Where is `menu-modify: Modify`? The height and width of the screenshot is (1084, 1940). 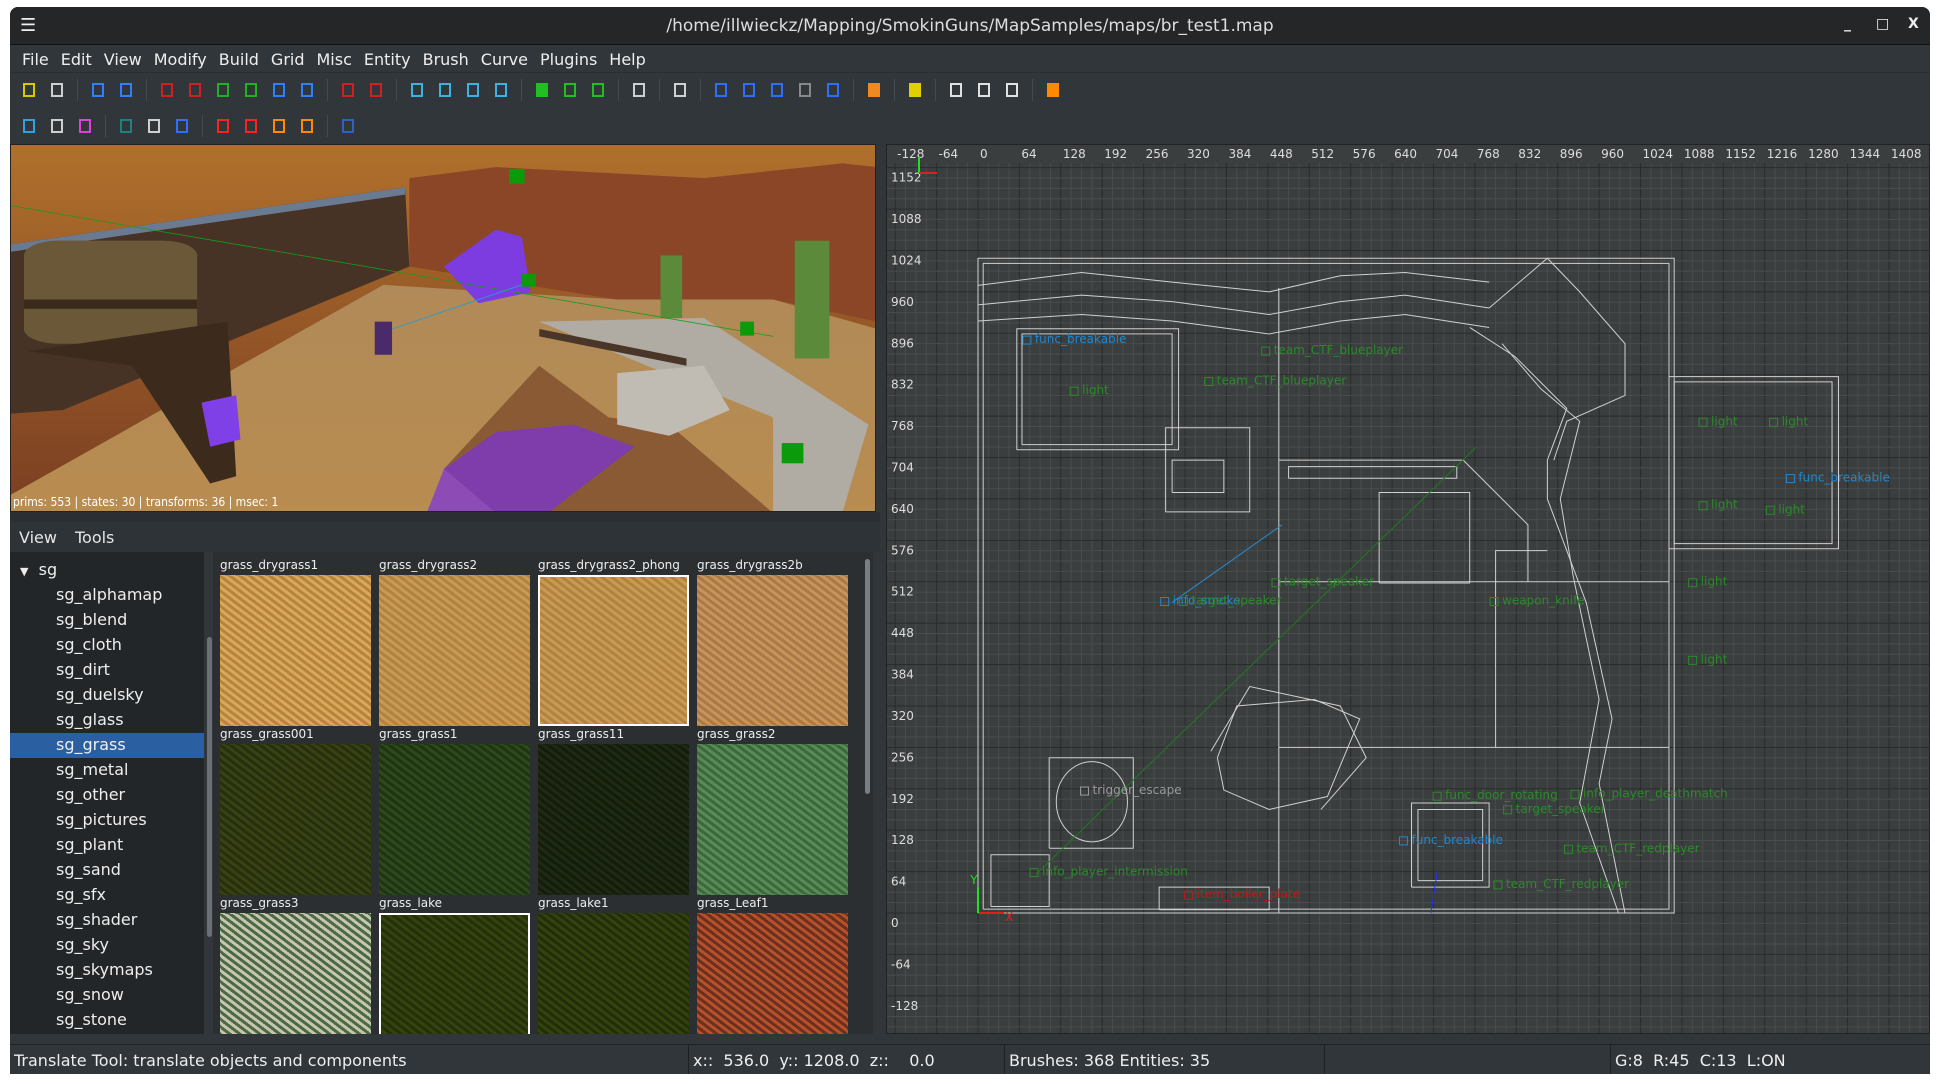 menu-modify: Modify is located at coordinates (180, 58).